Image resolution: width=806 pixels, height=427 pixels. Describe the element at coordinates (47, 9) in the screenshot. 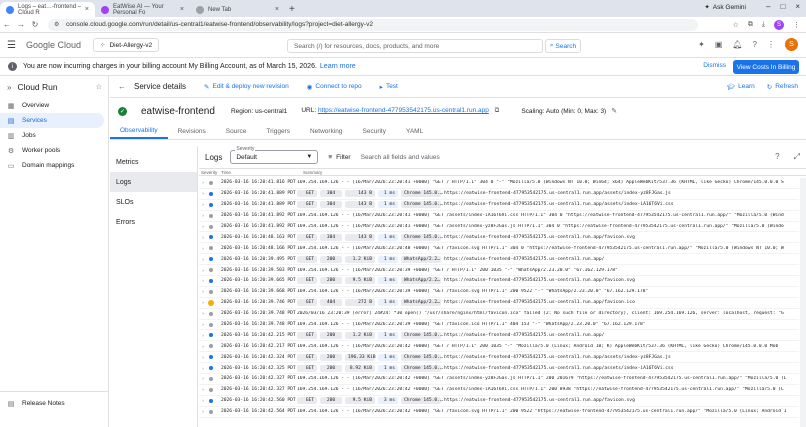

I see `browser-tab-logs: Logs – eat…-frontend – Cloud R ×` at that location.